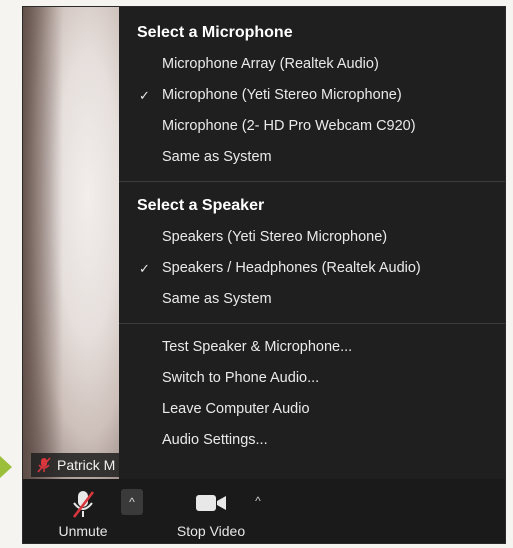 This screenshot has height=548, width=513. I want to click on speaker-item-label: Speakers (Yeti Stereo Microphone), so click(275, 237).